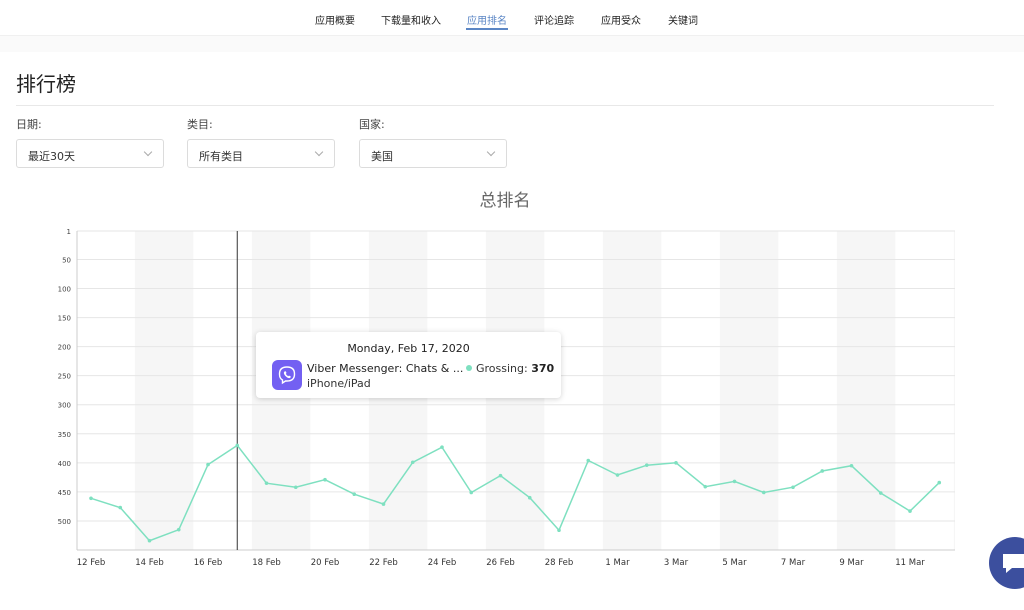 The width and height of the screenshot is (1024, 610). What do you see at coordinates (64, 522) in the screenshot?
I see `y-tick-label: 500` at bounding box center [64, 522].